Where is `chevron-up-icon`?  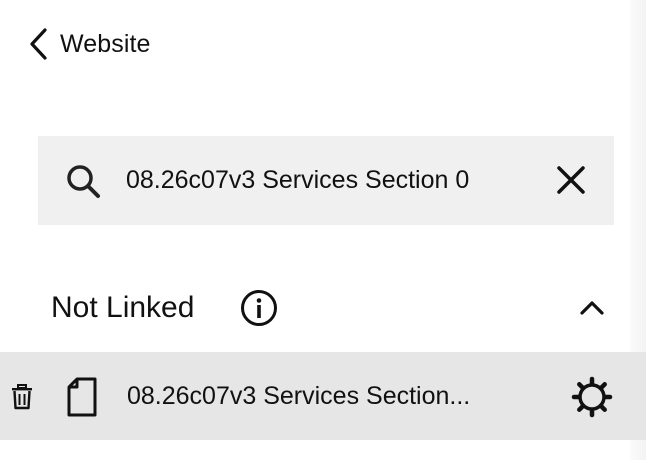 chevron-up-icon is located at coordinates (592, 308).